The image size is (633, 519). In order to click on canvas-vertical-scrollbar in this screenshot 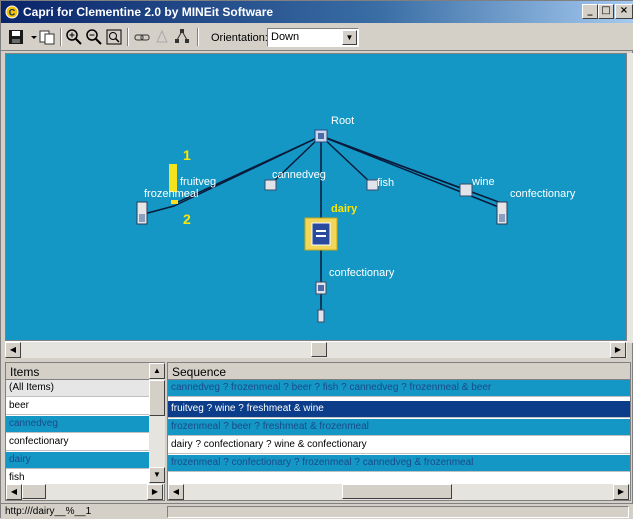, I will do `click(630, 198)`.